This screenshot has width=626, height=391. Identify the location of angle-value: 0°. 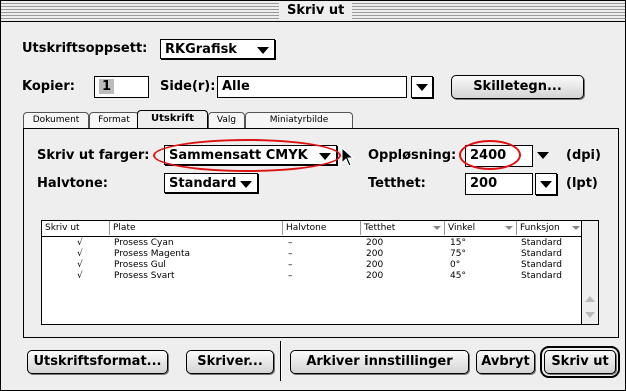
(455, 265).